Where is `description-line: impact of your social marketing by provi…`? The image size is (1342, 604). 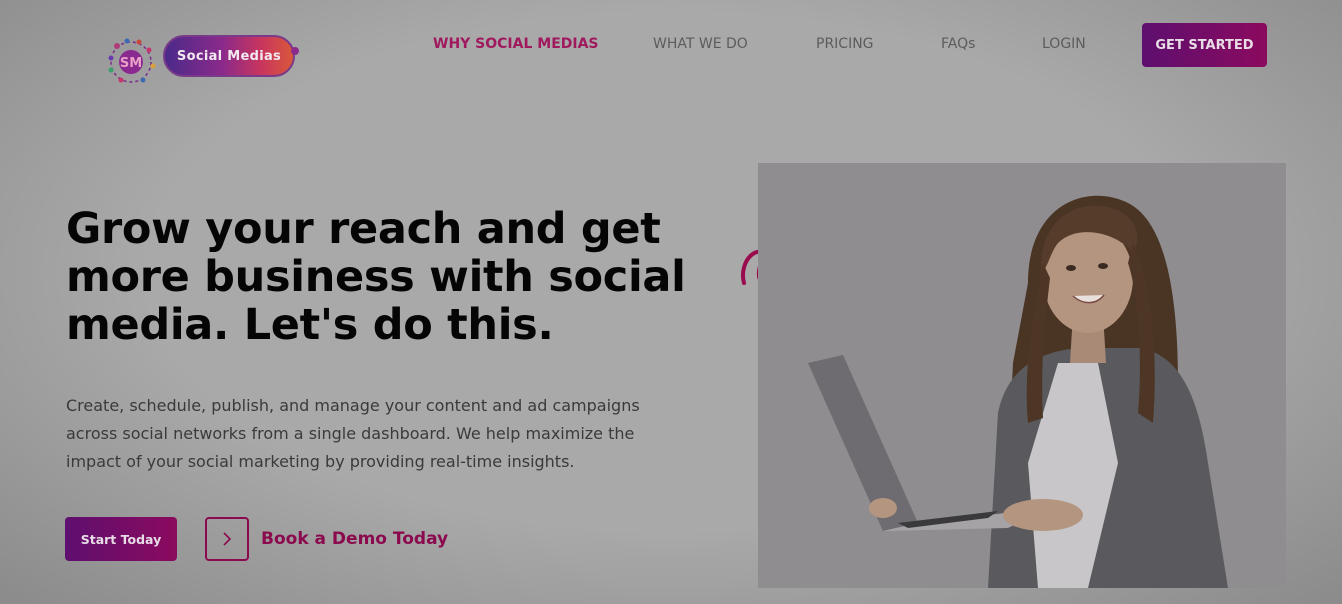 description-line: impact of your social marketing by provi… is located at coordinates (320, 461).